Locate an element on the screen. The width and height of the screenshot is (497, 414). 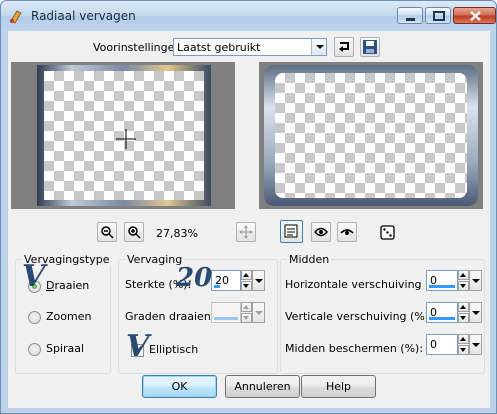
protect-stepper is located at coordinates (463, 344).